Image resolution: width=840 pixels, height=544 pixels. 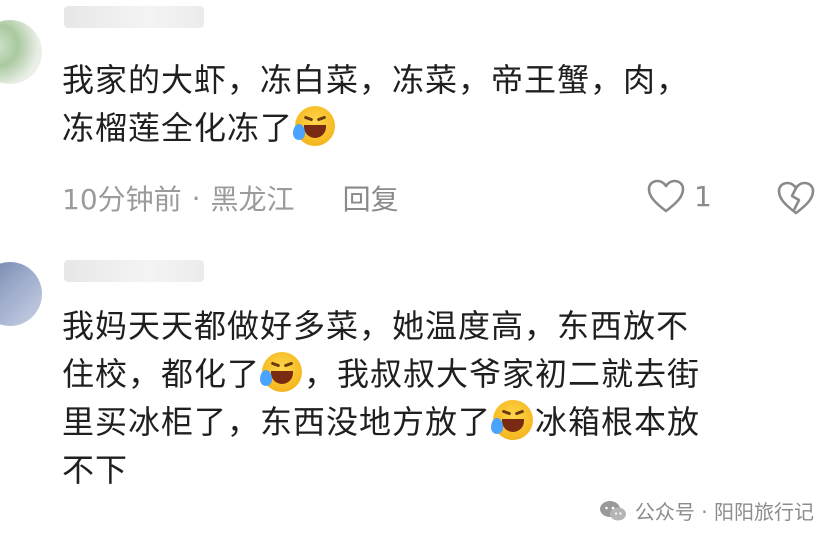 What do you see at coordinates (724, 512) in the screenshot?
I see `watermark-text: 公众号 · 阳阳旅行记` at bounding box center [724, 512].